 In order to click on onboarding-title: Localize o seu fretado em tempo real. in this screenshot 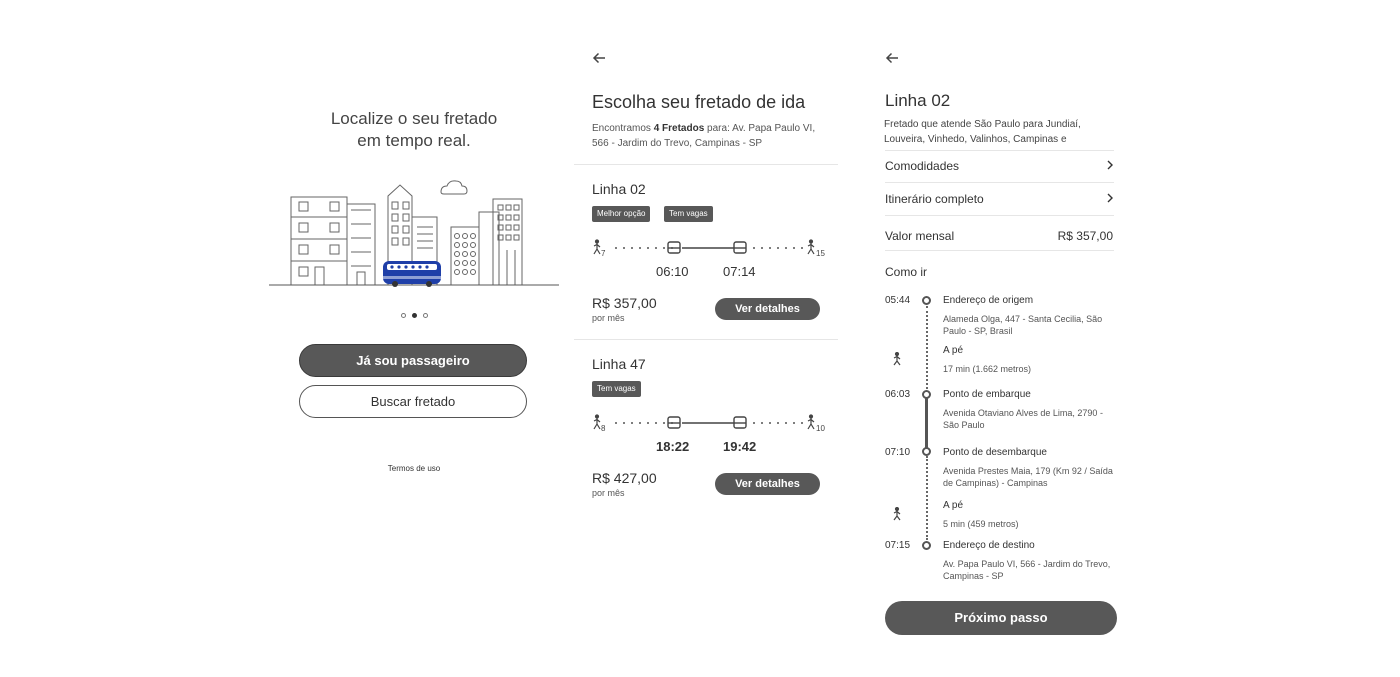, I will do `click(414, 129)`.